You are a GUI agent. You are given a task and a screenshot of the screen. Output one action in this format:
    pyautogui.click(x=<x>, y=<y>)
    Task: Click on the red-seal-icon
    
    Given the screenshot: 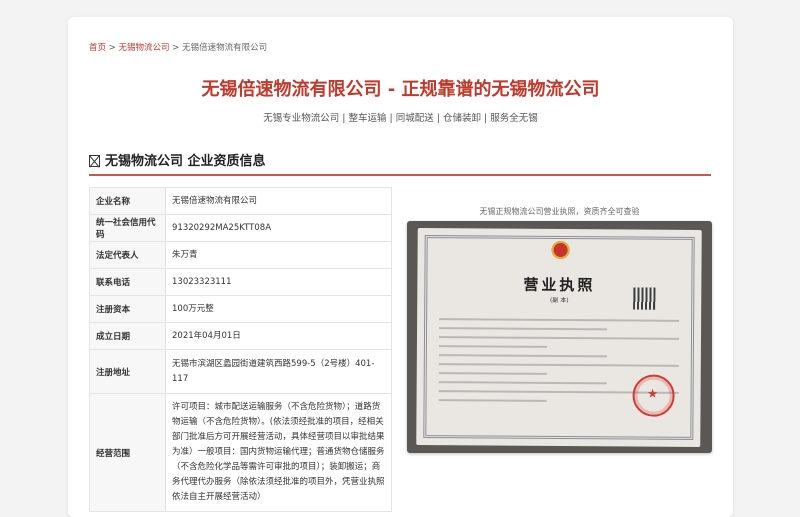 What is the action you would take?
    pyautogui.click(x=653, y=395)
    